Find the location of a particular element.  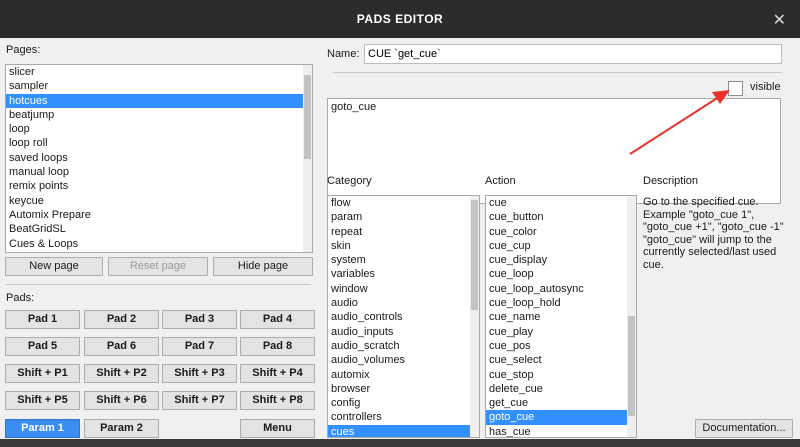

action-list-item: cue is located at coordinates (561, 203).